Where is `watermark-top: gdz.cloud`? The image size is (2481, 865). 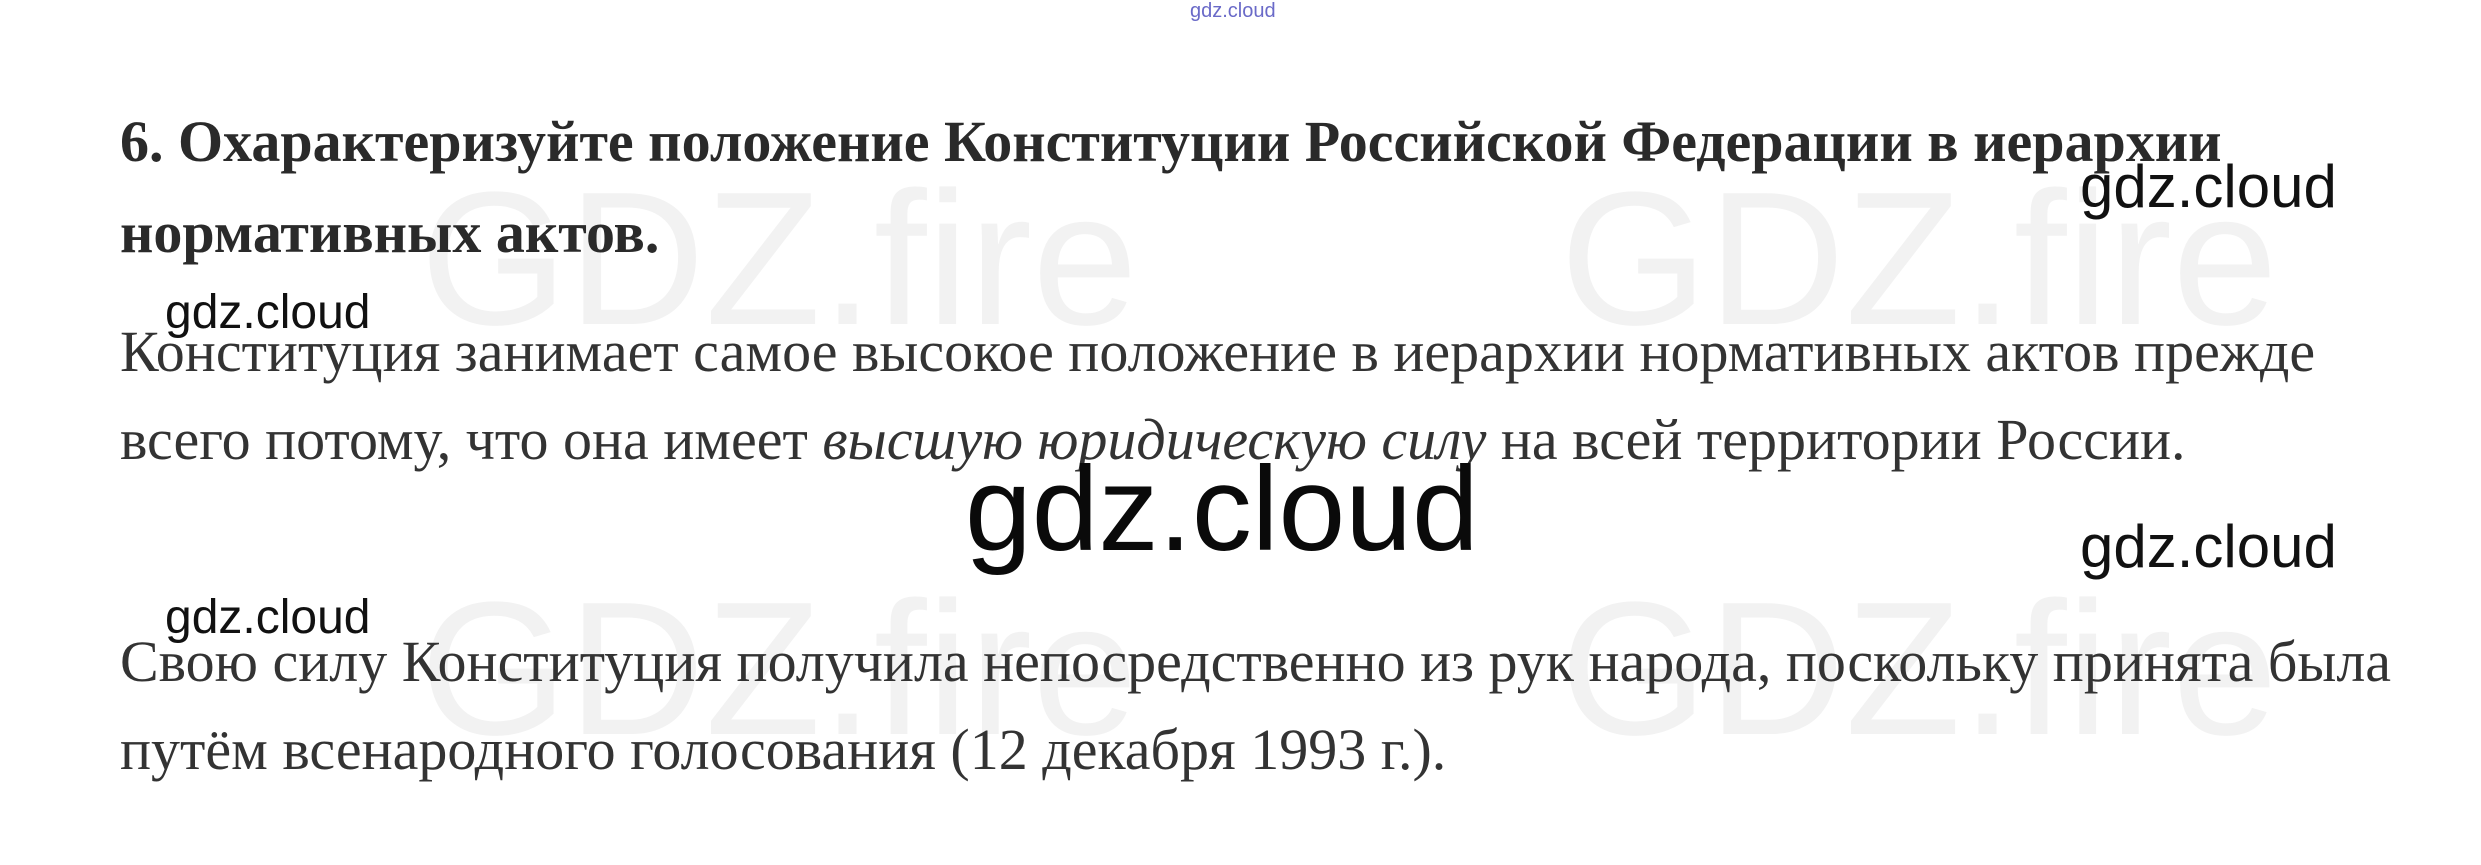 watermark-top: gdz.cloud is located at coordinates (1233, 11).